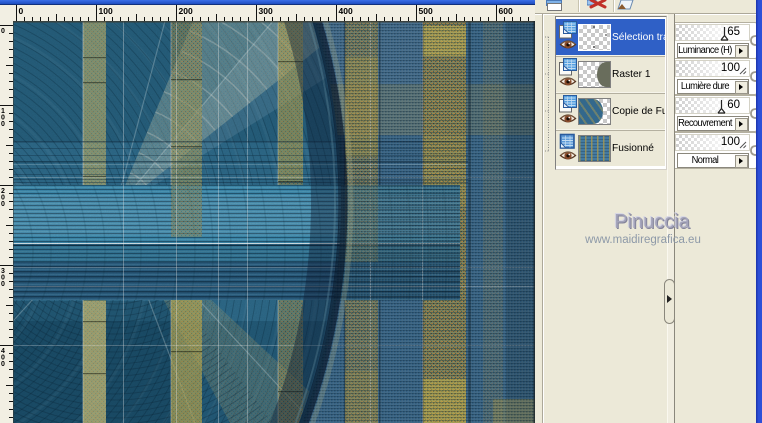 This screenshot has height=423, width=762. What do you see at coordinates (346, 11) in the screenshot?
I see `svg-text: 400` at bounding box center [346, 11].